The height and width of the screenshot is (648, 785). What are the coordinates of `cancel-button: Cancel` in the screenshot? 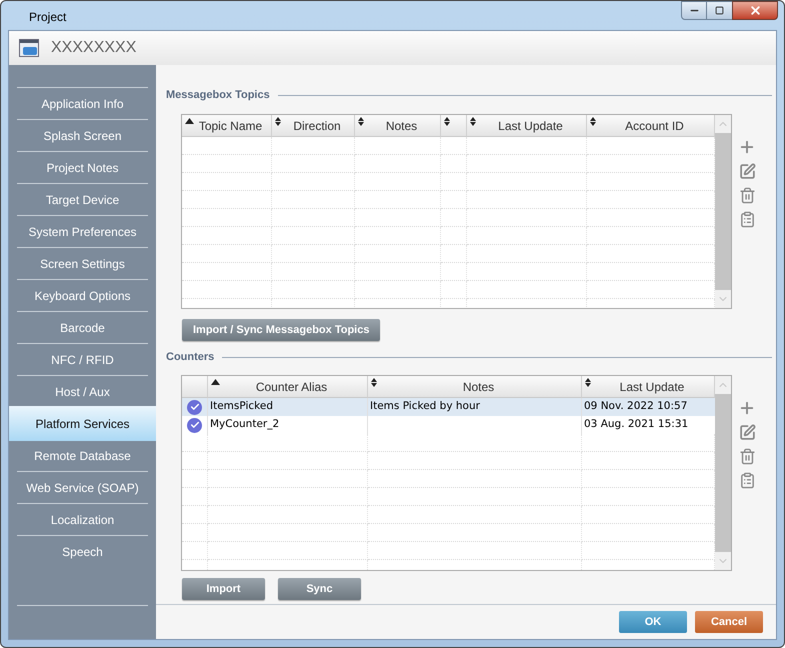 It's located at (729, 622).